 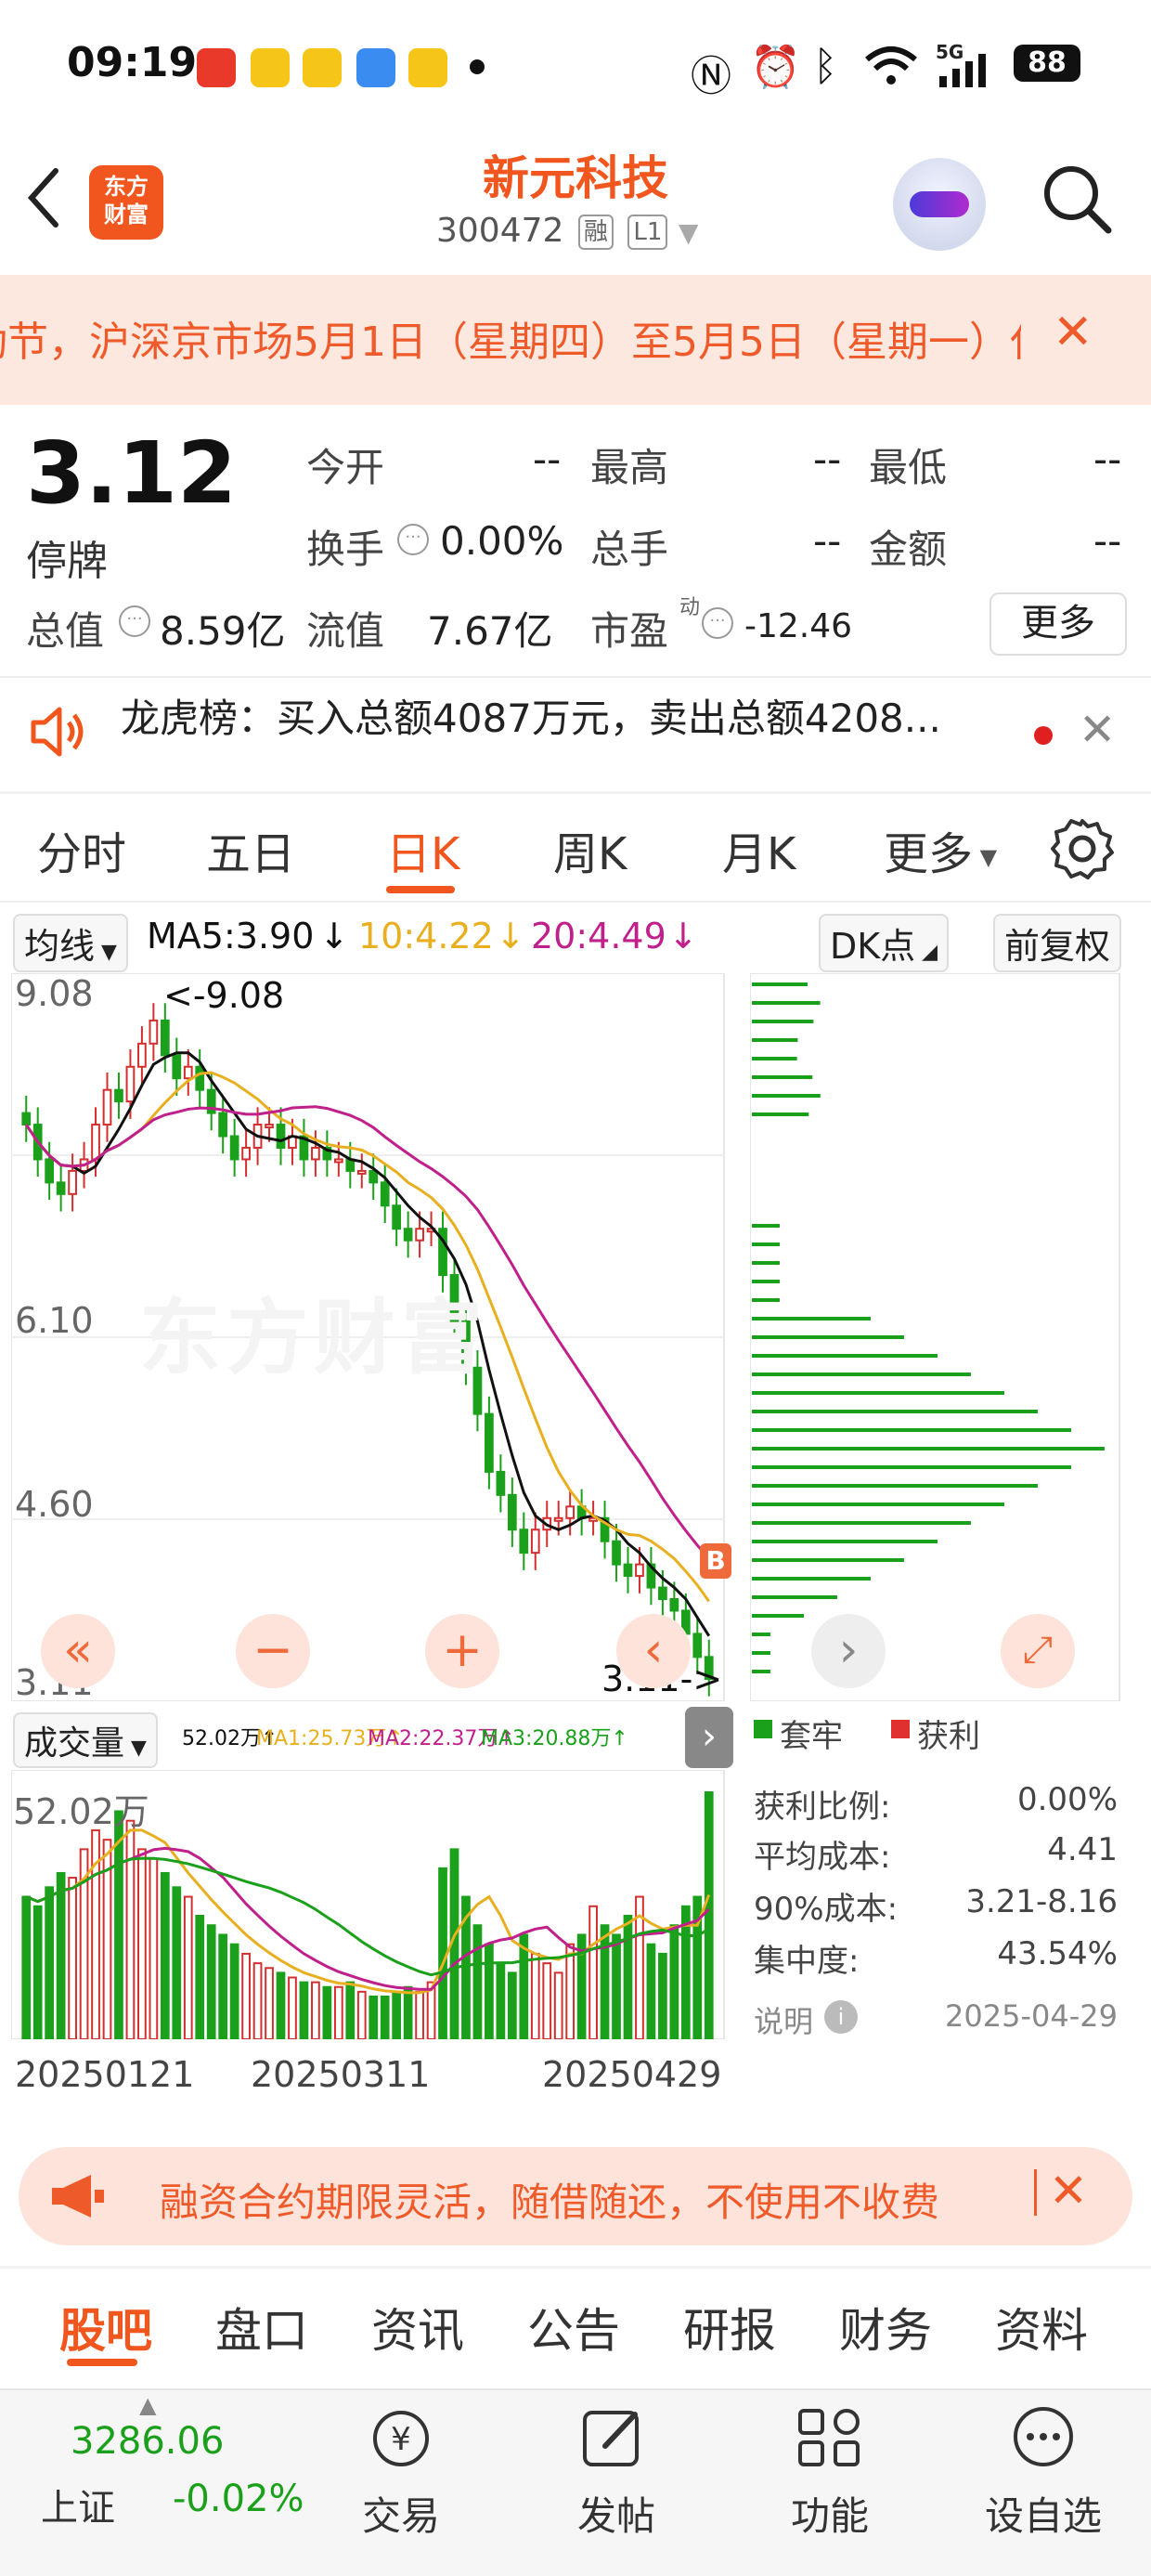 What do you see at coordinates (86, 1740) in the screenshot?
I see `volume-indicator-selector: 成交量 ▼` at bounding box center [86, 1740].